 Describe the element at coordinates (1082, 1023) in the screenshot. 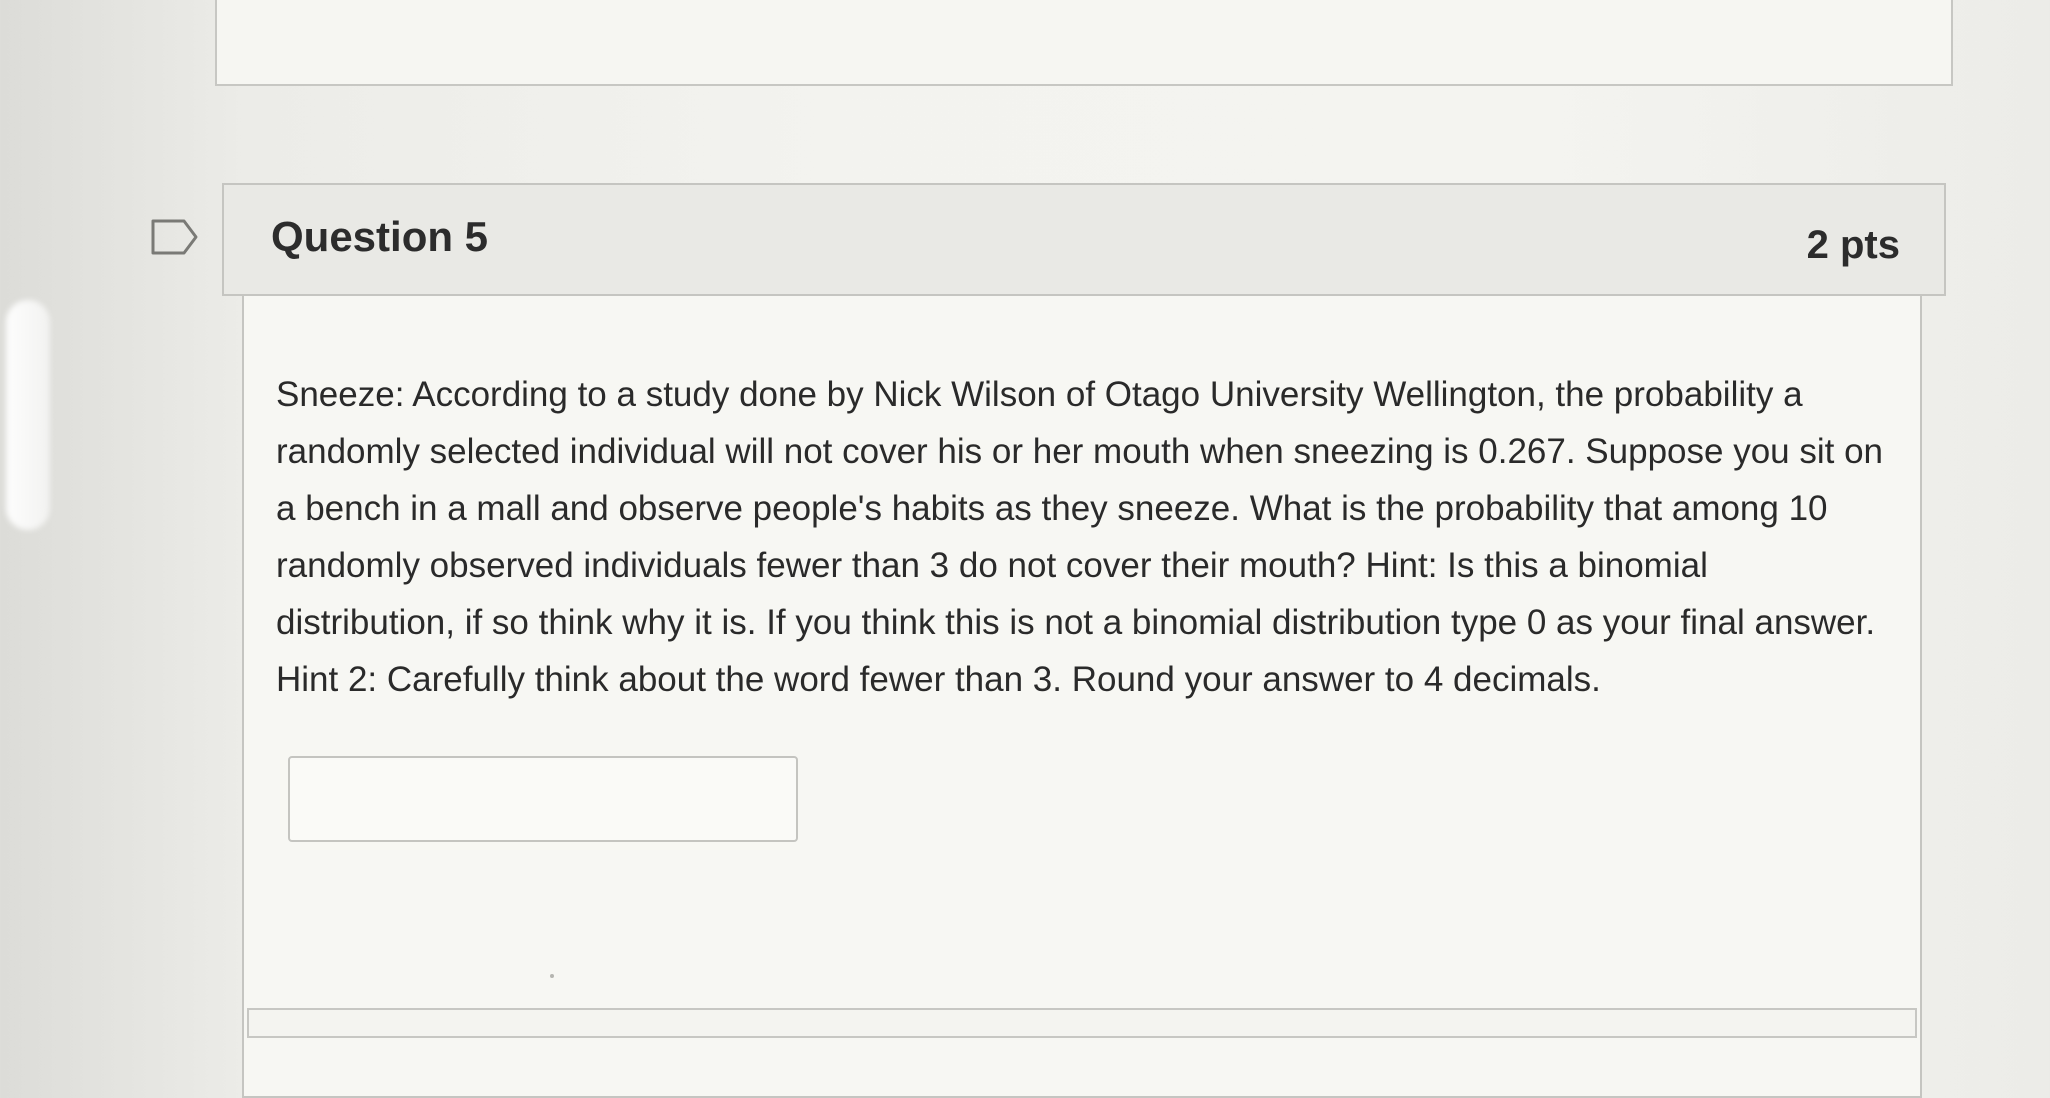

I see `next-question-card` at that location.